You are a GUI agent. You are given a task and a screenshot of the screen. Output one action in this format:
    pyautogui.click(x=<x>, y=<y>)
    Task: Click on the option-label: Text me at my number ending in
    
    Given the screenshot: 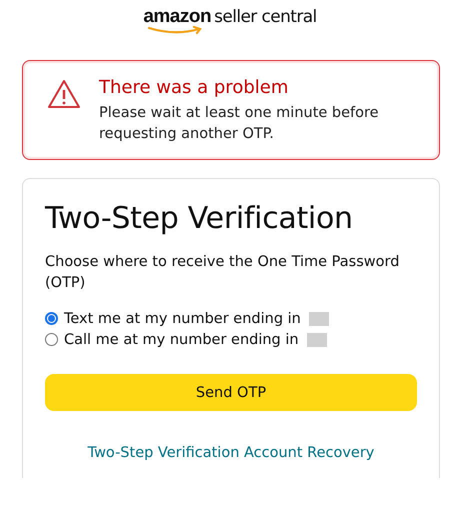 What is the action you would take?
    pyautogui.click(x=182, y=318)
    